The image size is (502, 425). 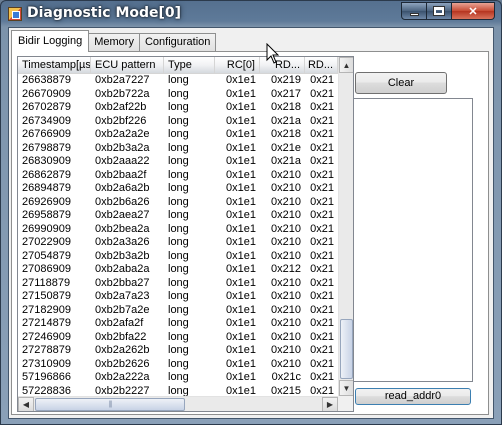 I want to click on cell-ecu-pattern: 0xb2afa2f, so click(x=119, y=323).